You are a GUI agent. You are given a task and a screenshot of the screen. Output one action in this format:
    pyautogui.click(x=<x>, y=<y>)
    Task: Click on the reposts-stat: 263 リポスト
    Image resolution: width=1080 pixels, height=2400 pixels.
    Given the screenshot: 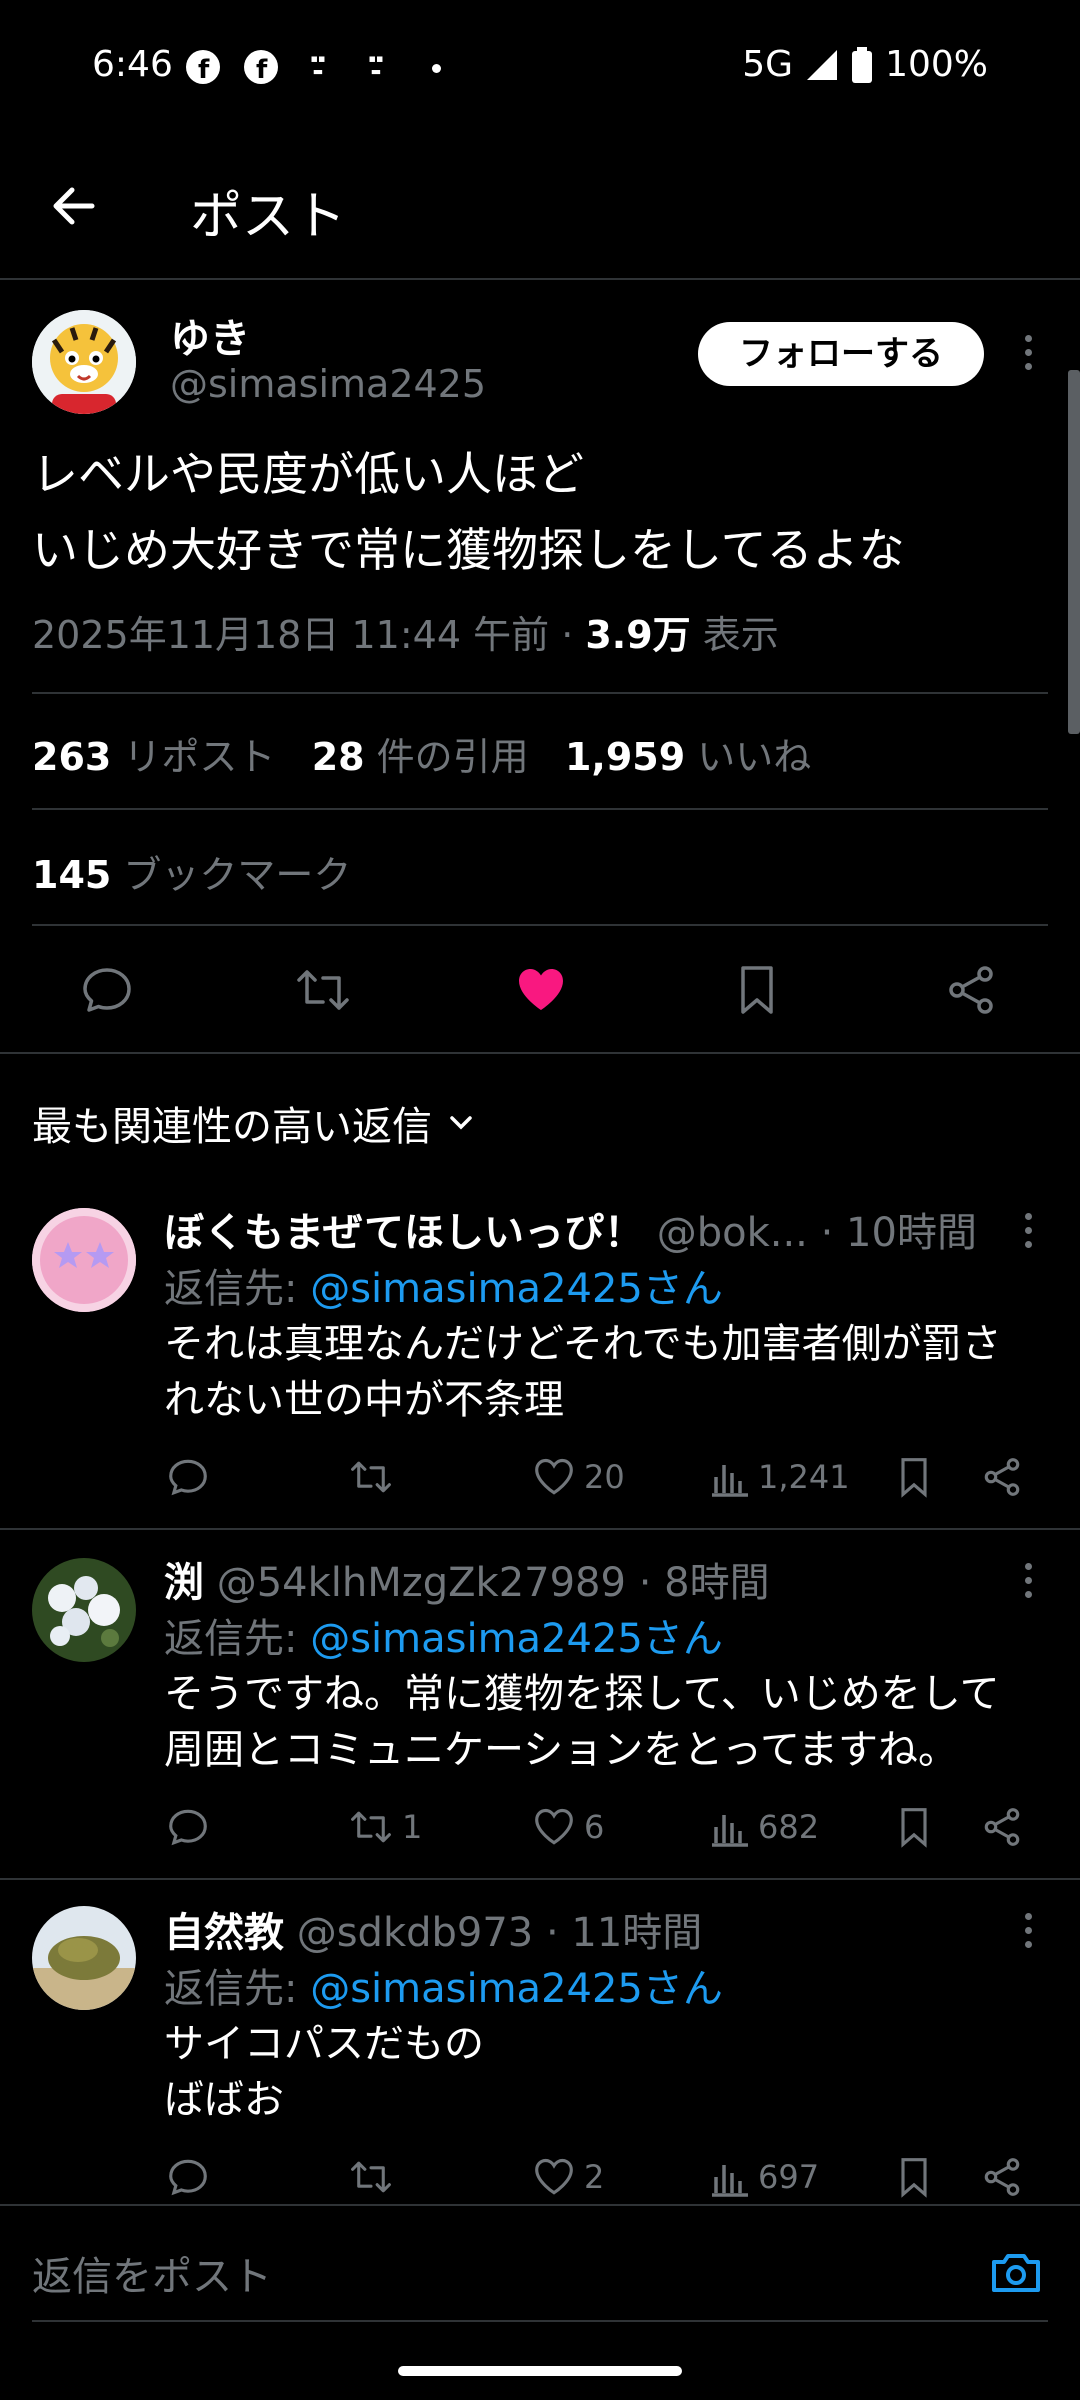 What is the action you would take?
    pyautogui.click(x=153, y=757)
    